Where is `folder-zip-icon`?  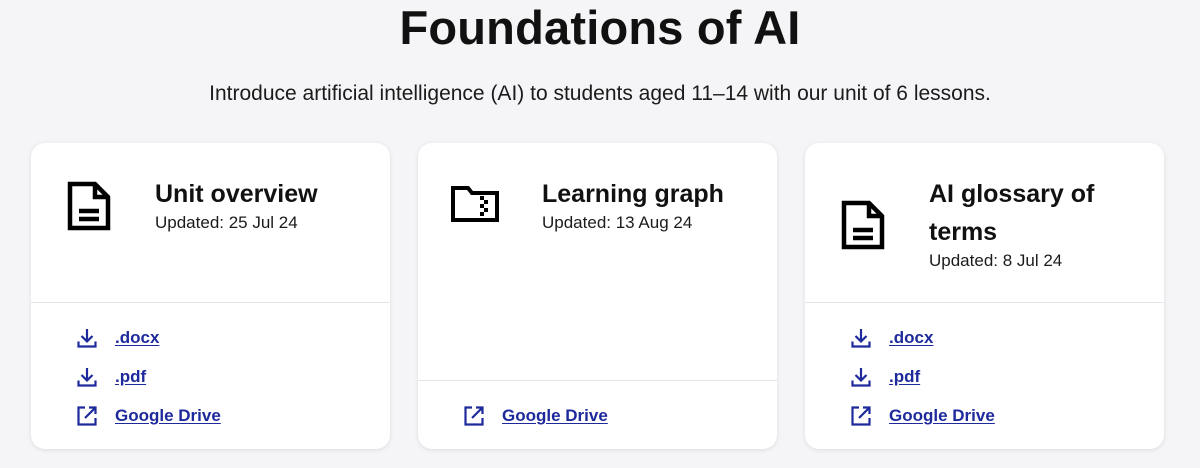 folder-zip-icon is located at coordinates (475, 204).